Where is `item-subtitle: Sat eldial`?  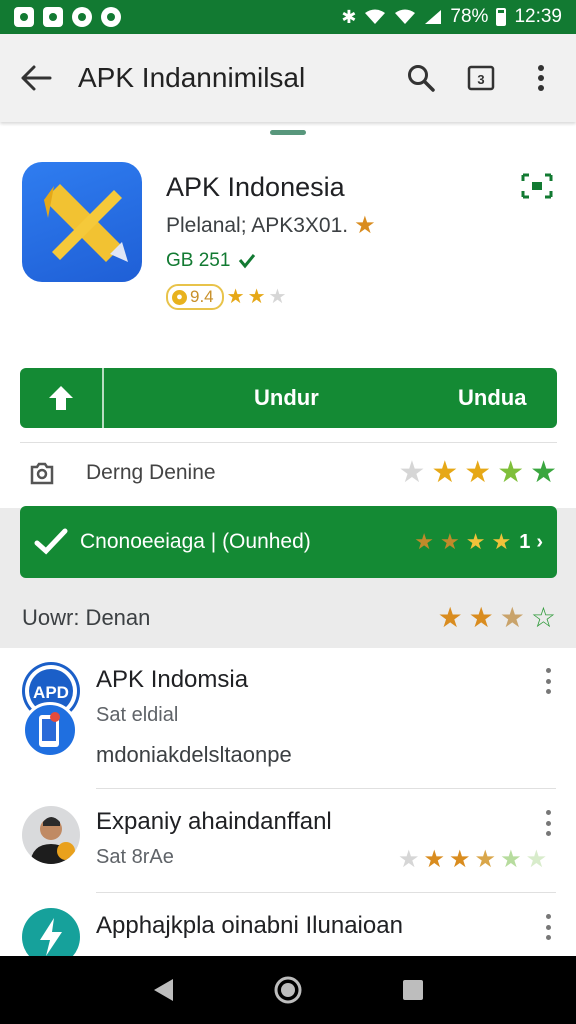
item-subtitle: Sat eldial is located at coordinates (137, 715).